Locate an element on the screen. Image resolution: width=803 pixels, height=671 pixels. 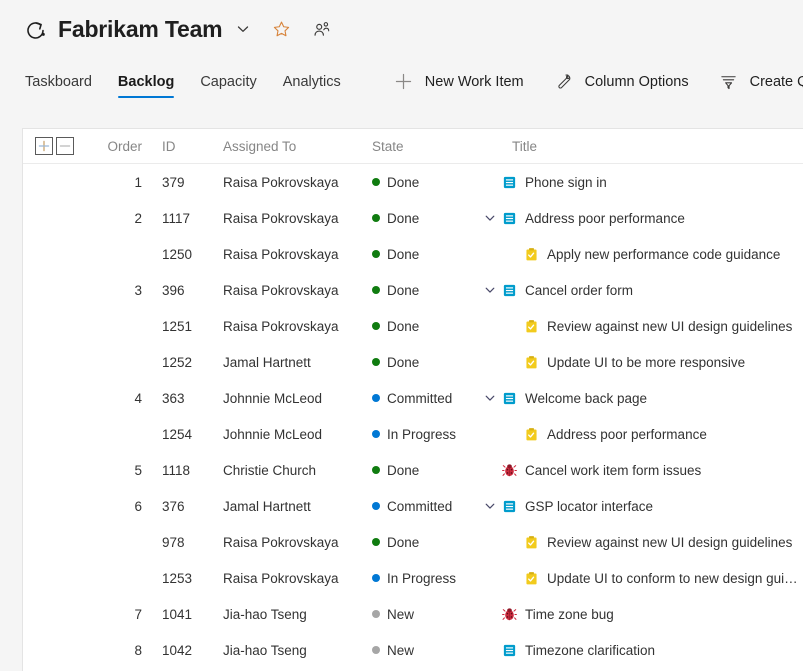
title-link: Cancel order form is located at coordinates (579, 290).